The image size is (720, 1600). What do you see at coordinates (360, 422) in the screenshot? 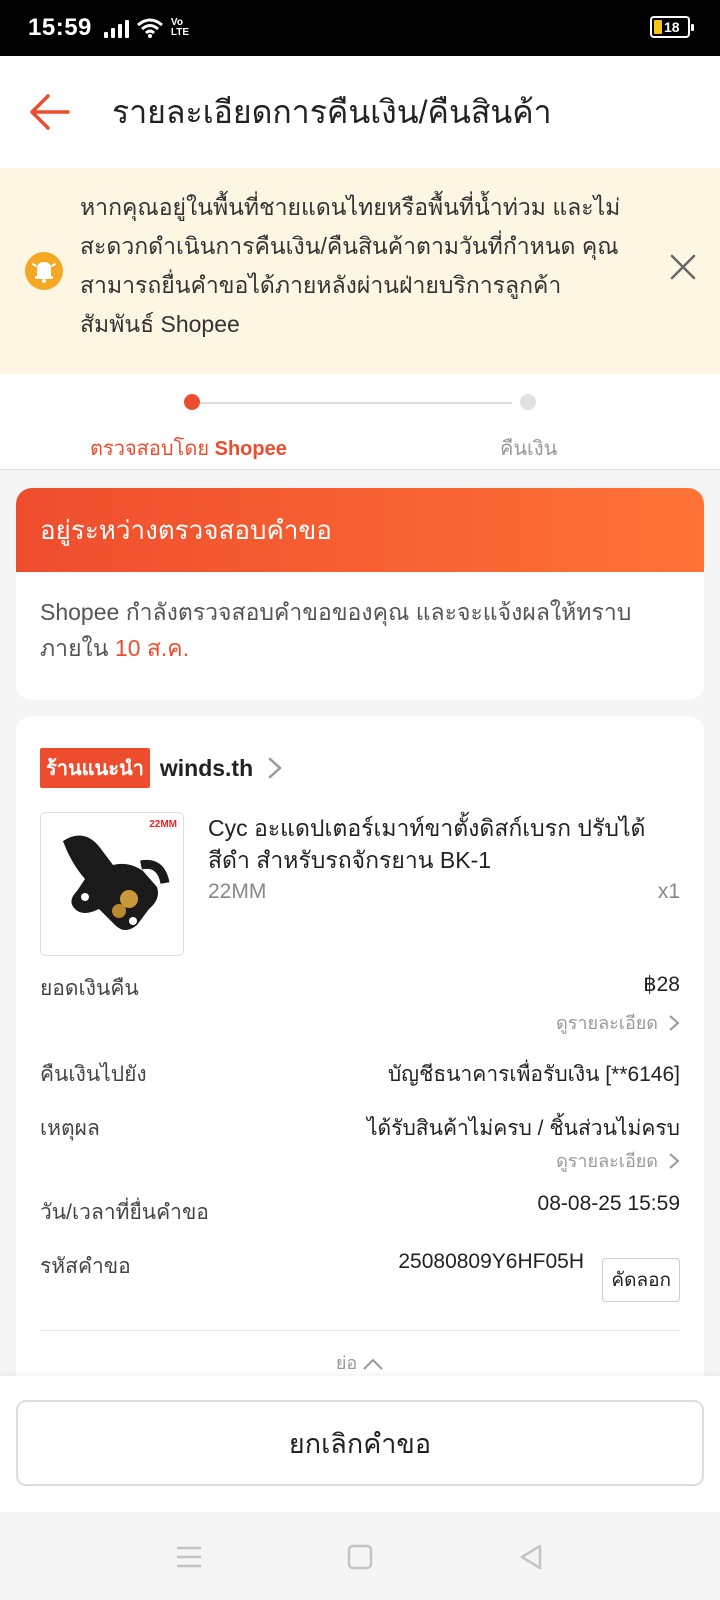
I see `progress-steps: ตรวจสอบโดย Shopee คืนเงิน` at bounding box center [360, 422].